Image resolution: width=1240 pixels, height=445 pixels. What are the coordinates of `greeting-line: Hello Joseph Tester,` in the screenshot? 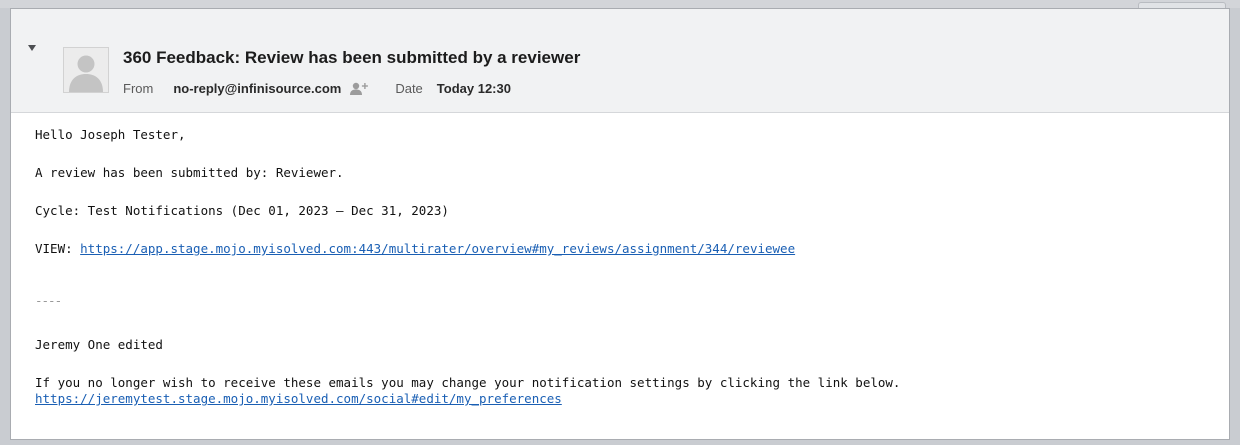 It's located at (110, 134).